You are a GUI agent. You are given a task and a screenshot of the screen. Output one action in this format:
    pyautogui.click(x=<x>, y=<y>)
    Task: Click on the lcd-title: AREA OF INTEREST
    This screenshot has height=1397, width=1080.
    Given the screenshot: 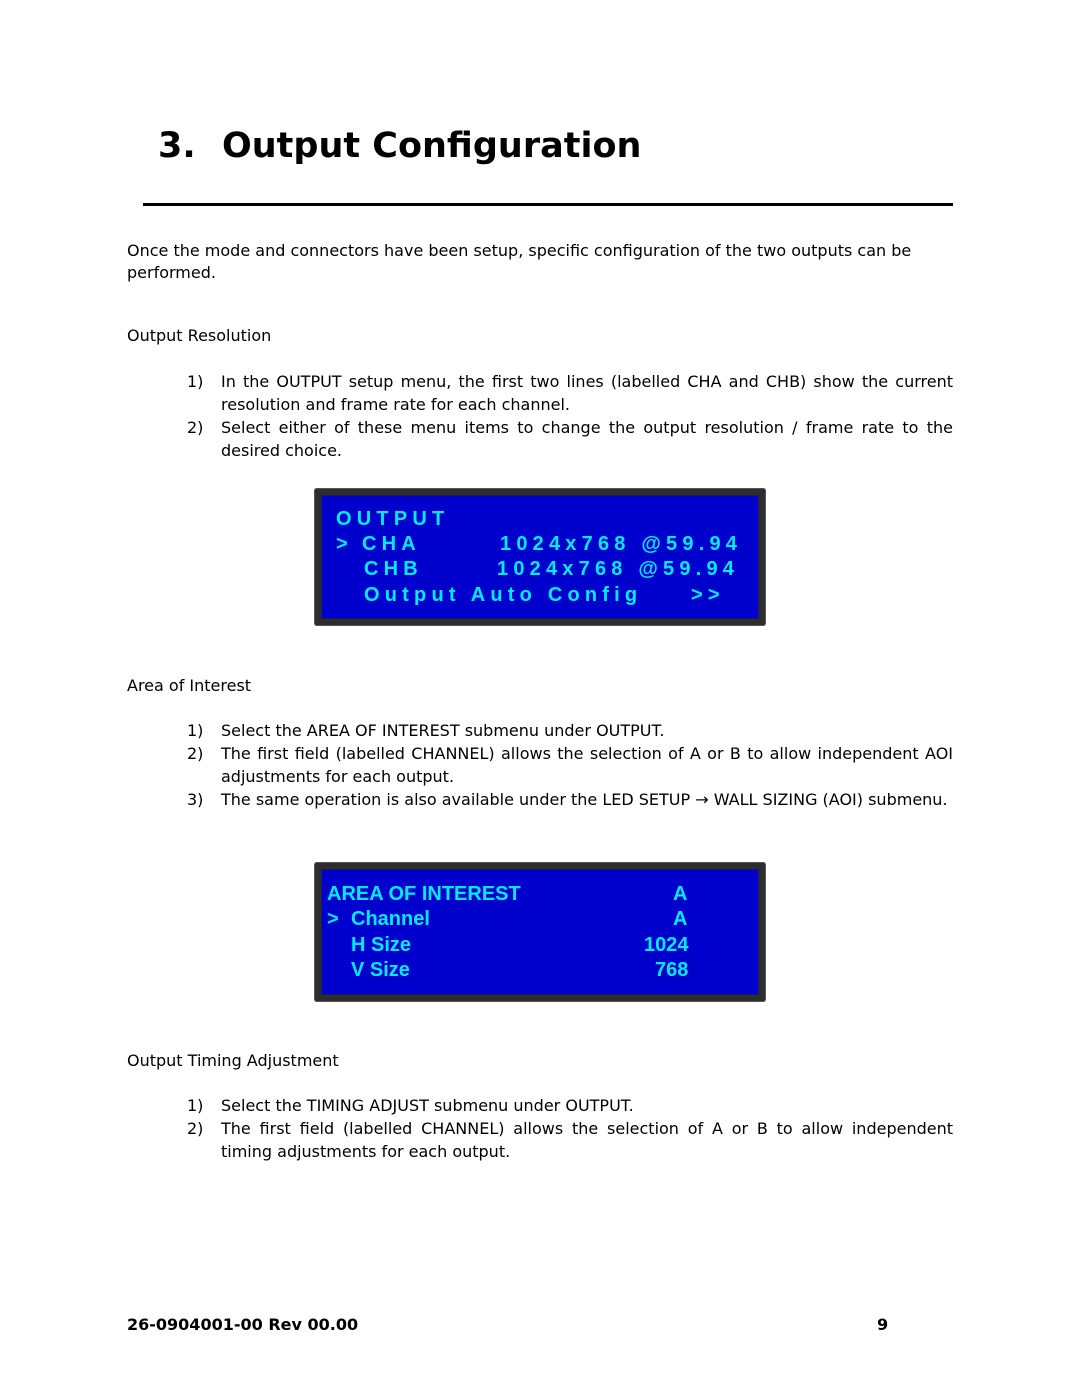 What is the action you would take?
    pyautogui.click(x=424, y=894)
    